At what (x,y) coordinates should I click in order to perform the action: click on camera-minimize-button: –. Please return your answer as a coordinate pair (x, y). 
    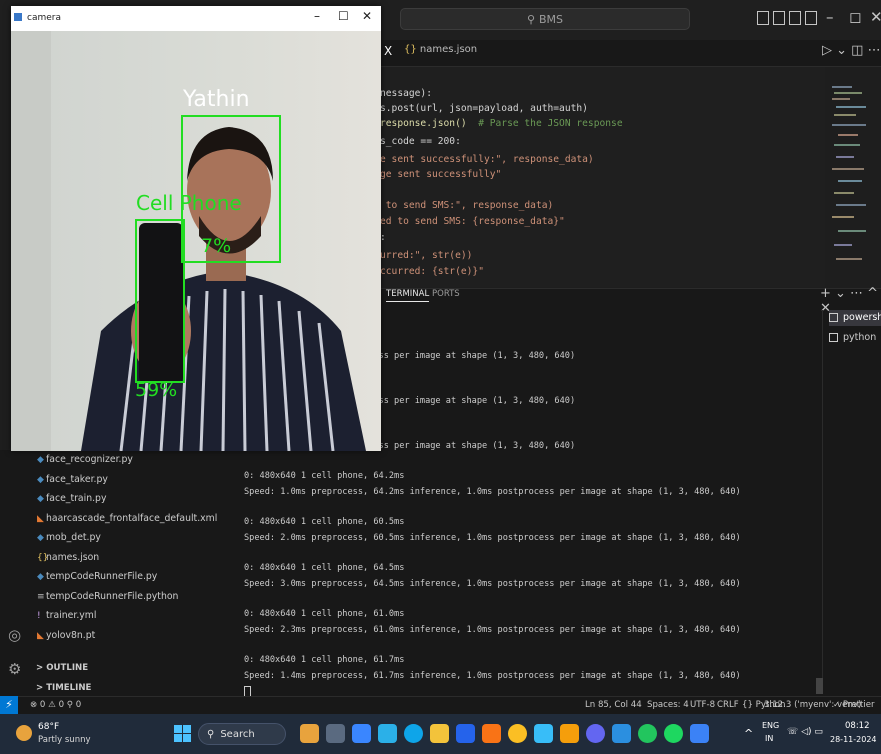
    Looking at the image, I should click on (317, 16).